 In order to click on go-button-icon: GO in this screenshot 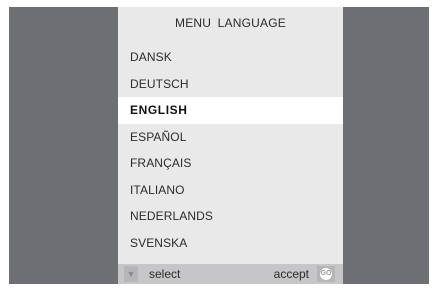, I will do `click(326, 274)`.